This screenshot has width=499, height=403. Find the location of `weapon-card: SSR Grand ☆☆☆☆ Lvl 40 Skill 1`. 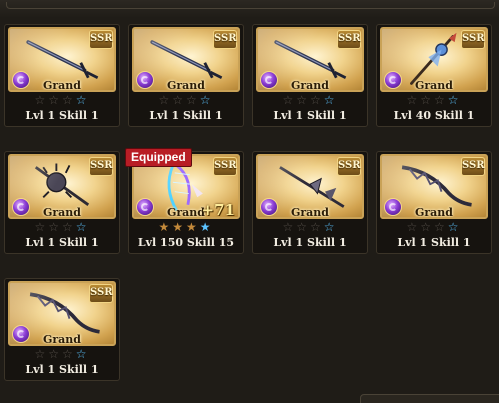

weapon-card: SSR Grand ☆☆☆☆ Lvl 40 Skill 1 is located at coordinates (434, 75).